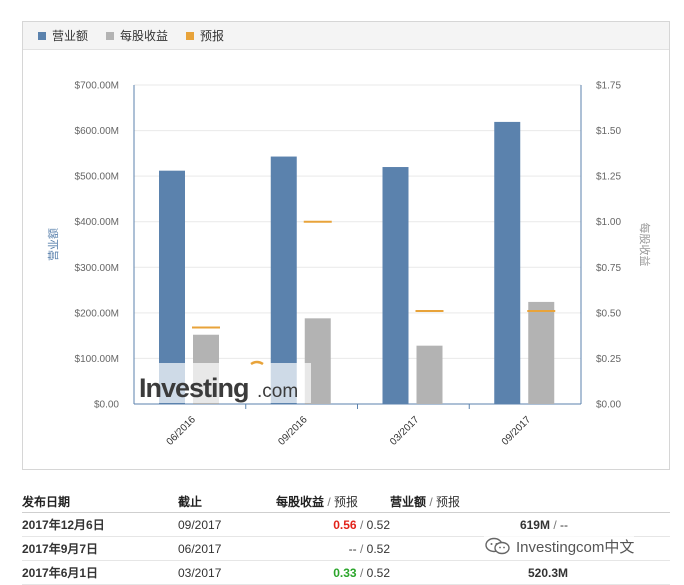 Image resolution: width=684 pixels, height=585 pixels. I want to click on cell-period-end: 06/2017, so click(227, 548).